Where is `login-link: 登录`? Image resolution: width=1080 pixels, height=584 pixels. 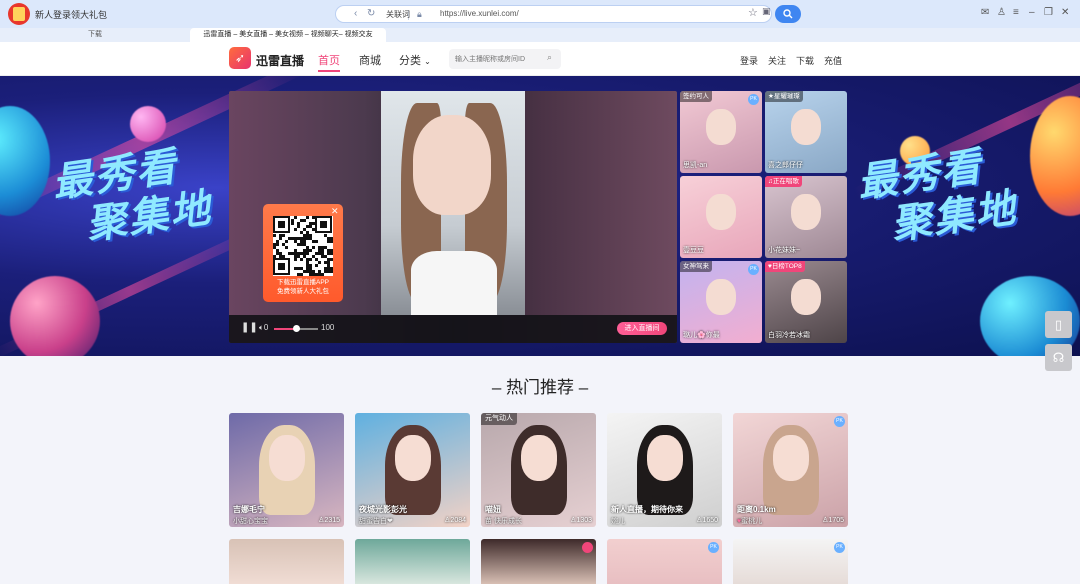
login-link: 登录 is located at coordinates (749, 60).